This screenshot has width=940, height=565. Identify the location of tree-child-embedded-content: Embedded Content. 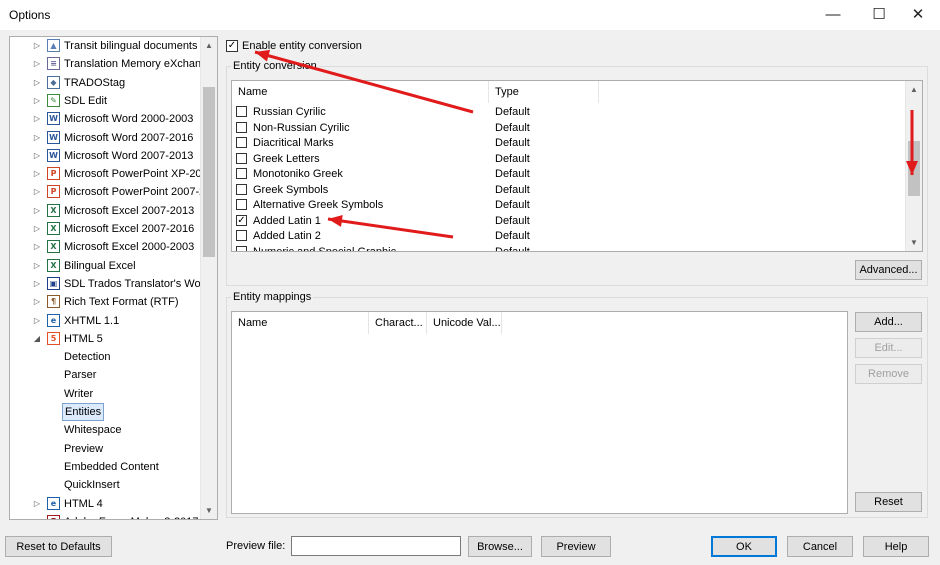
(111, 467).